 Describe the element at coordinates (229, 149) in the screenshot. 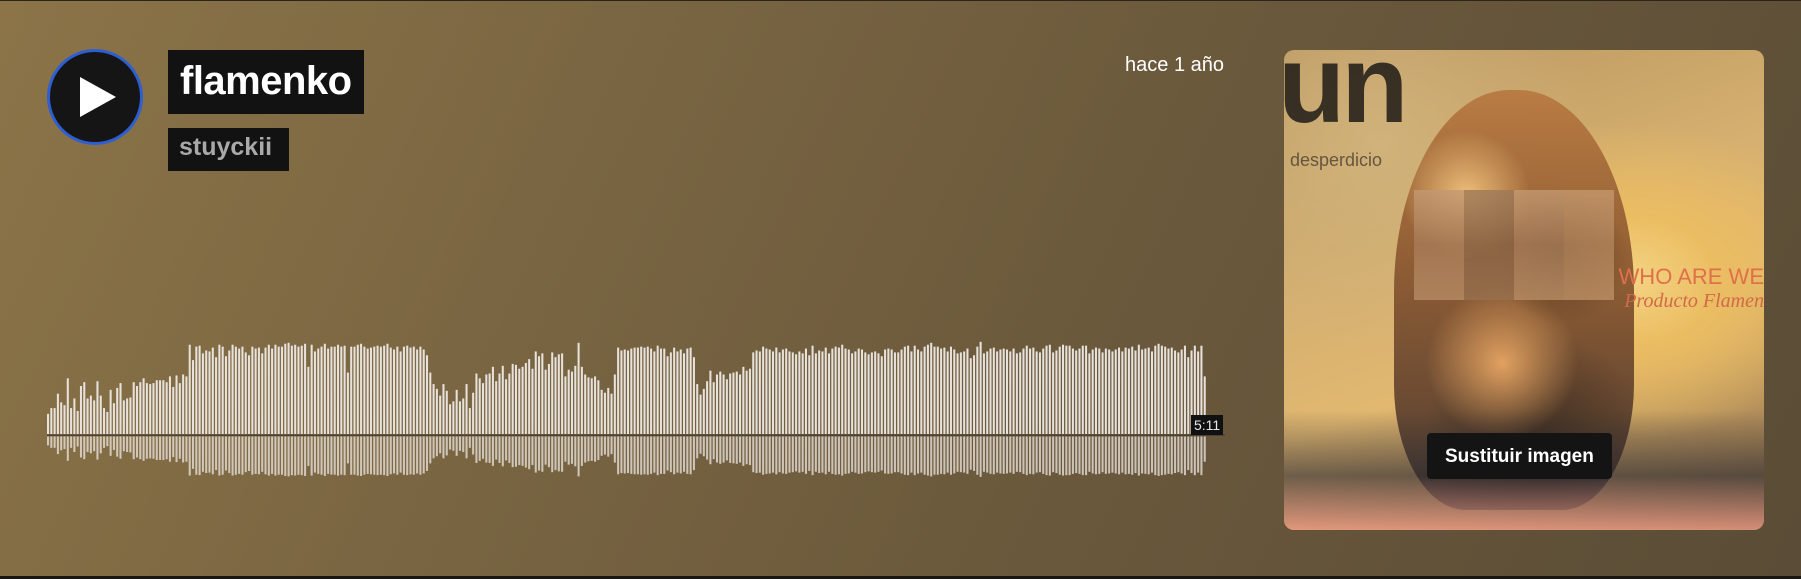

I see `track-artist: stuyckii` at that location.